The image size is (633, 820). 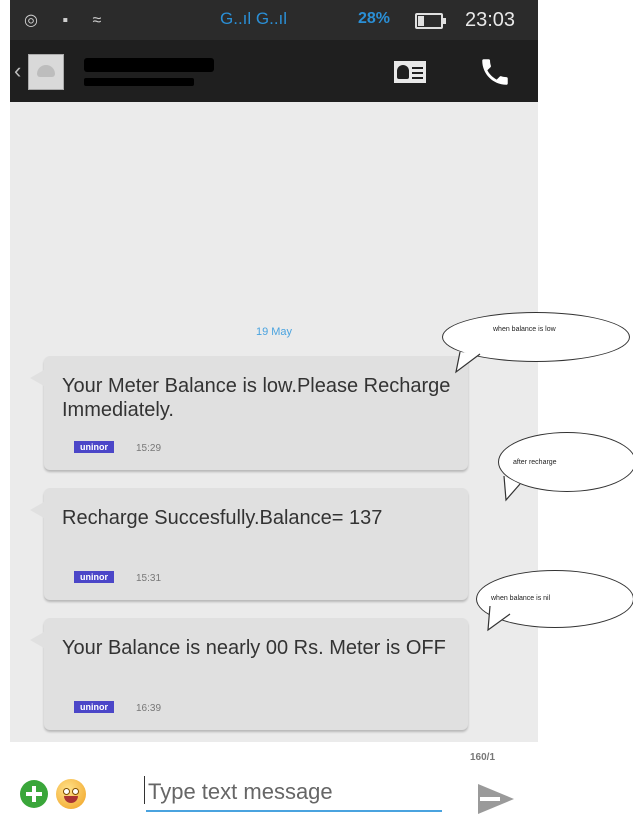 What do you see at coordinates (71, 799) in the screenshot?
I see `emoji-mouth` at bounding box center [71, 799].